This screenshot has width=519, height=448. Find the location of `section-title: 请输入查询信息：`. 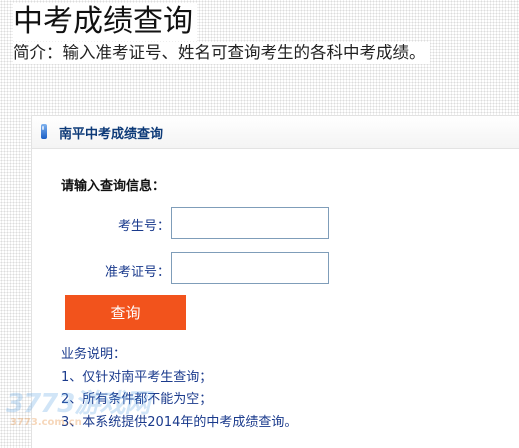

section-title: 请输入查询信息： is located at coordinates (113, 186).